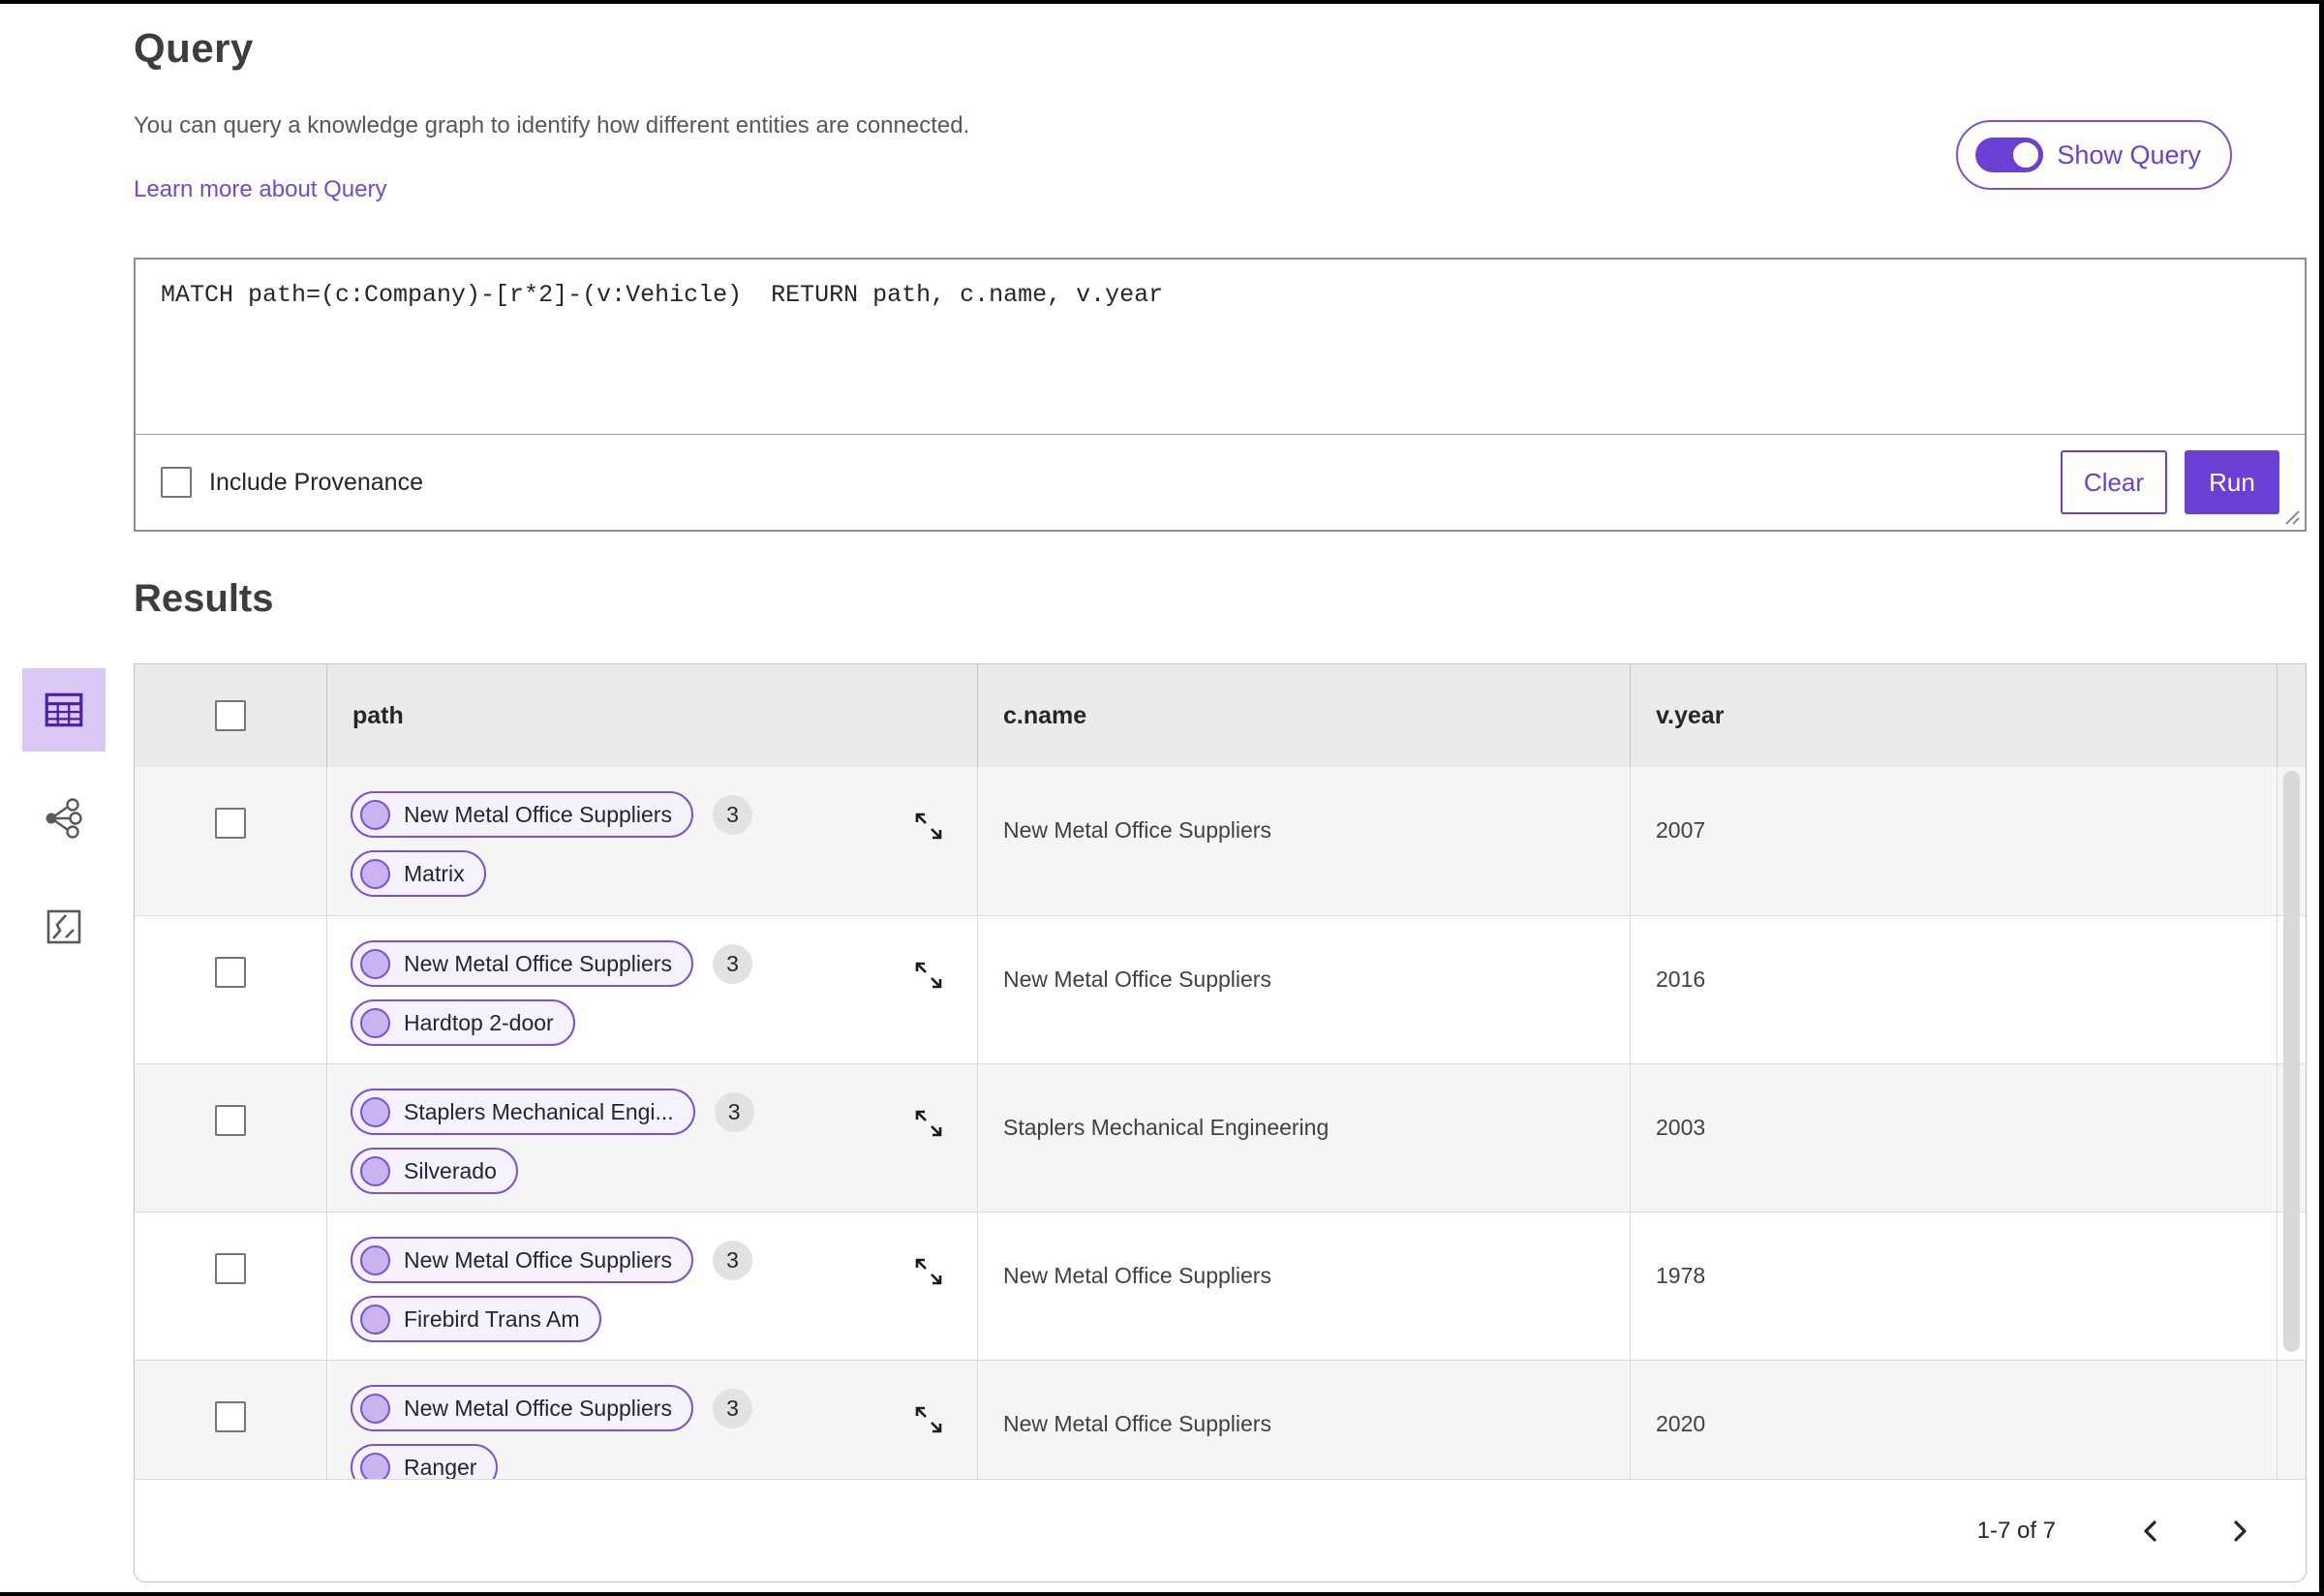 Image resolution: width=2324 pixels, height=1596 pixels. I want to click on graph-network-icon, so click(64, 818).